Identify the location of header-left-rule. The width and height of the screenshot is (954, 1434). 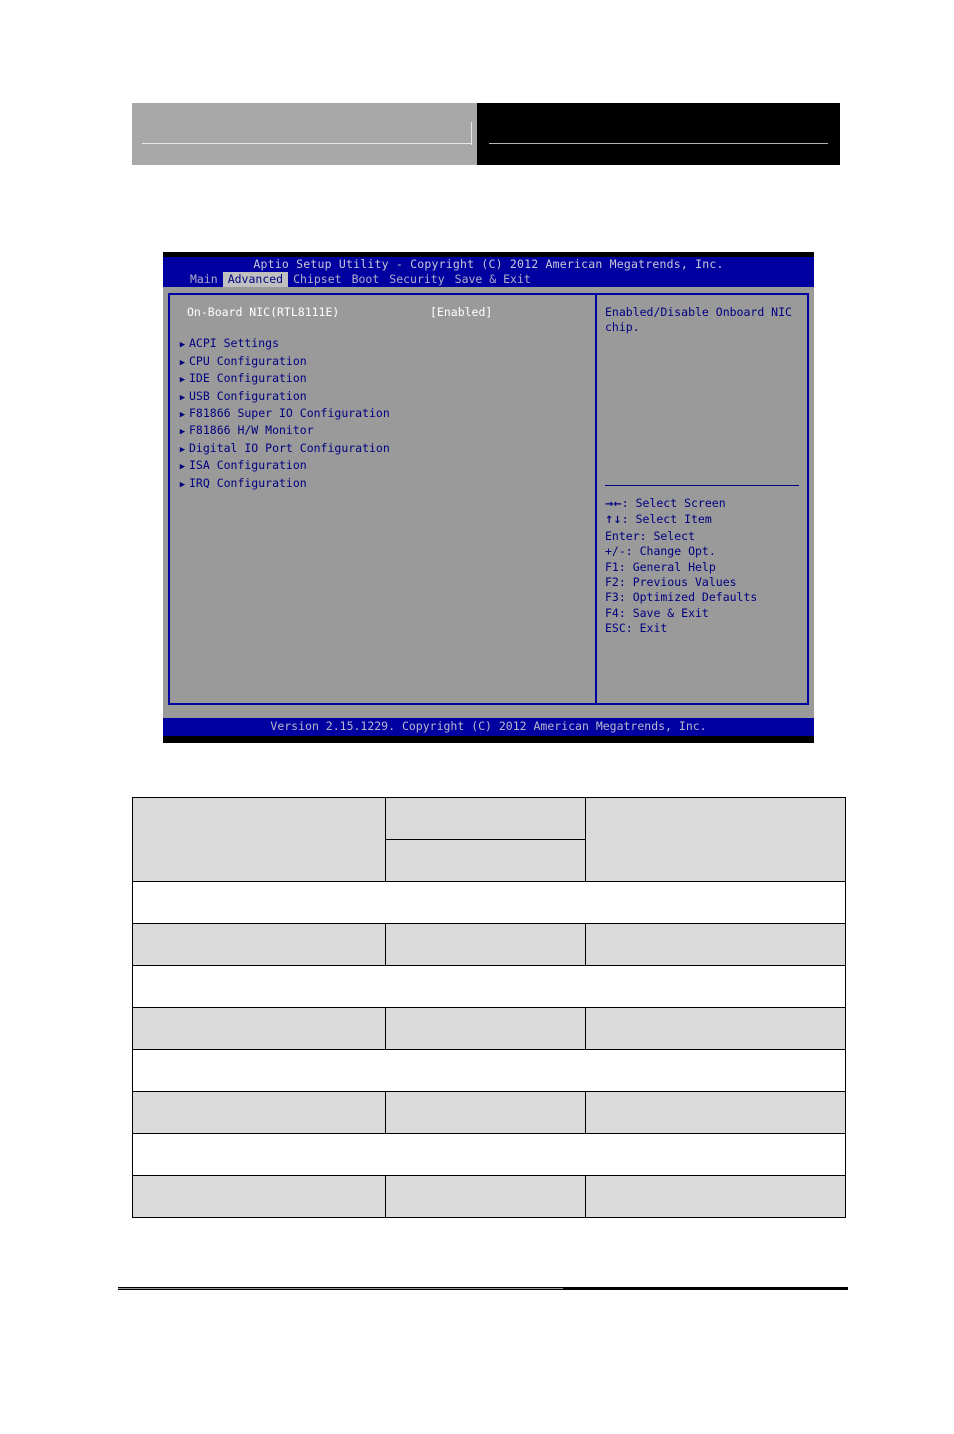
(306, 143).